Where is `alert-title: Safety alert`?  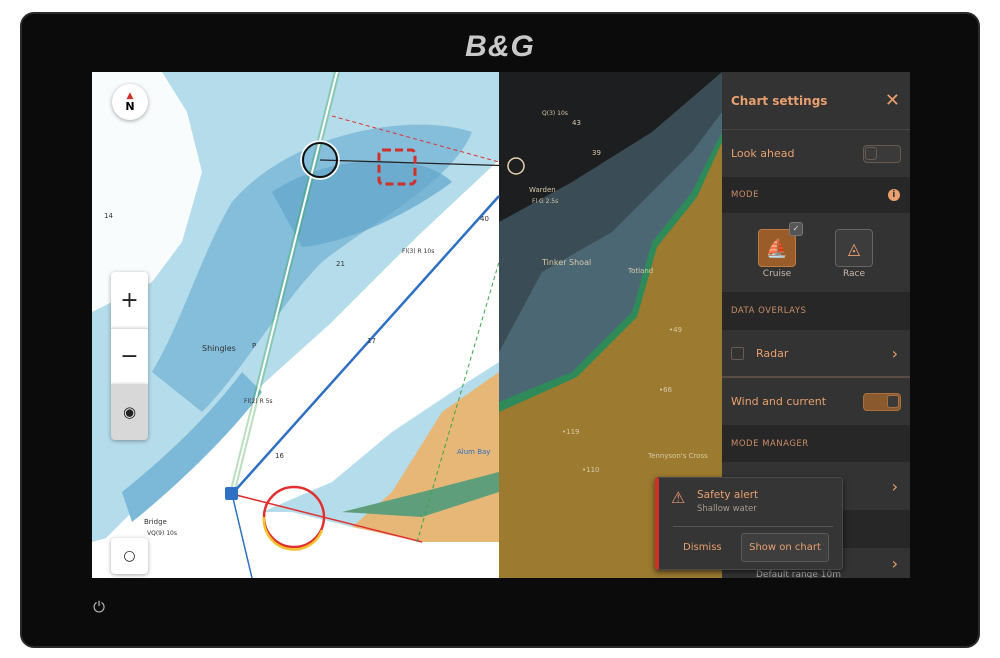 alert-title: Safety alert is located at coordinates (728, 495).